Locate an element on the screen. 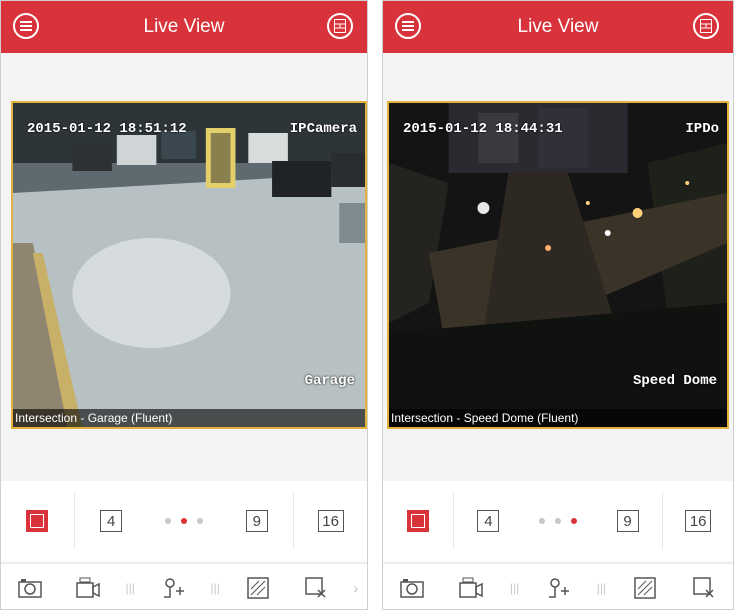  video-timestamp: 2015-01-12 18:51:12 is located at coordinates (107, 129).